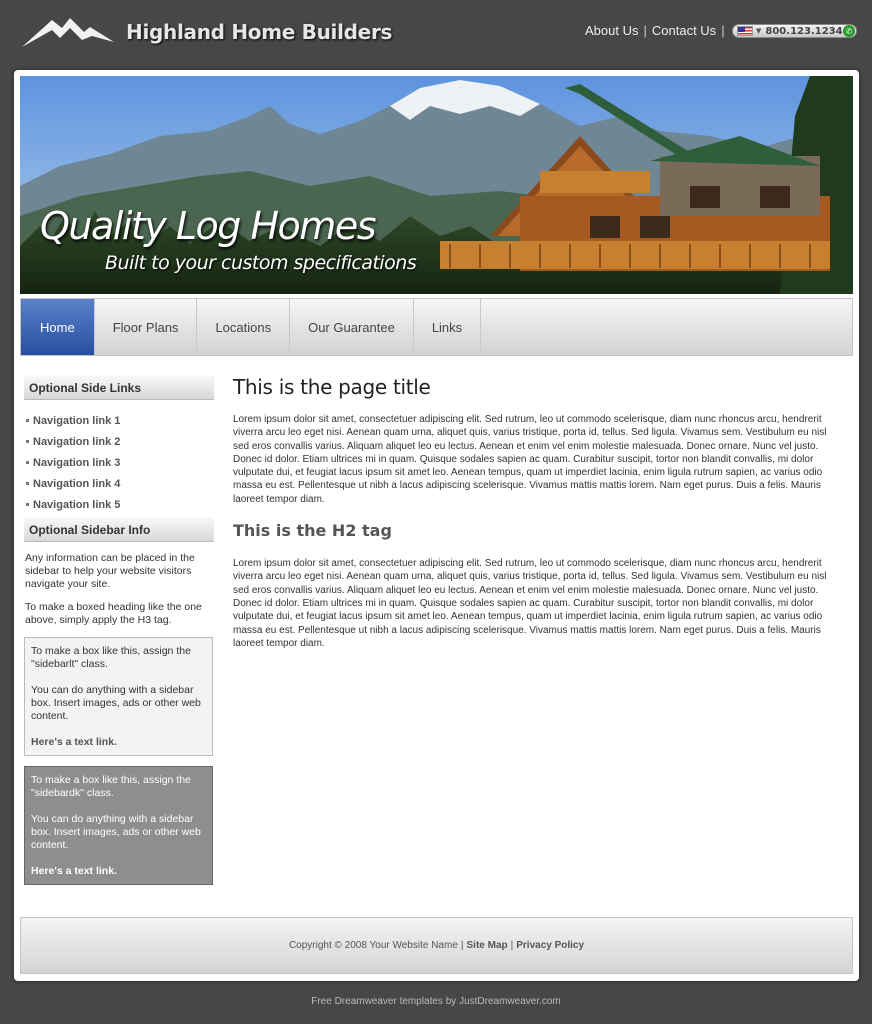 This screenshot has height=1024, width=872. What do you see at coordinates (745, 31) in the screenshot?
I see `us-flag-icon` at bounding box center [745, 31].